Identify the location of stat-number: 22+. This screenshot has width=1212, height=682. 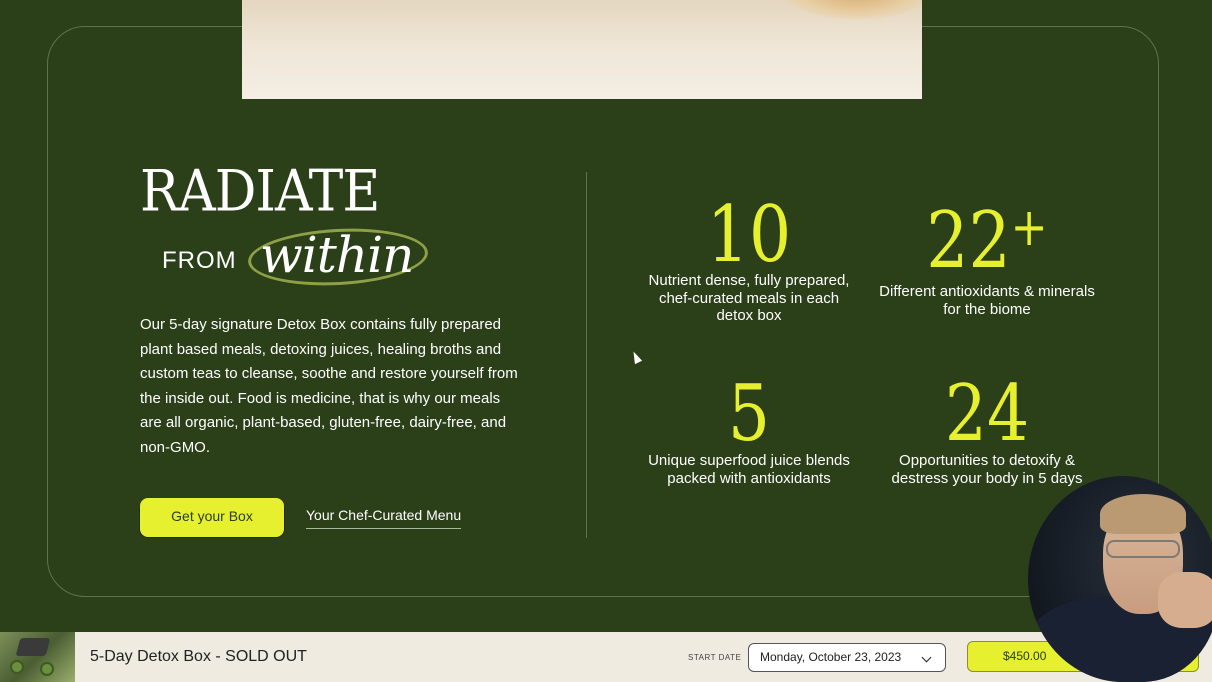
(987, 241).